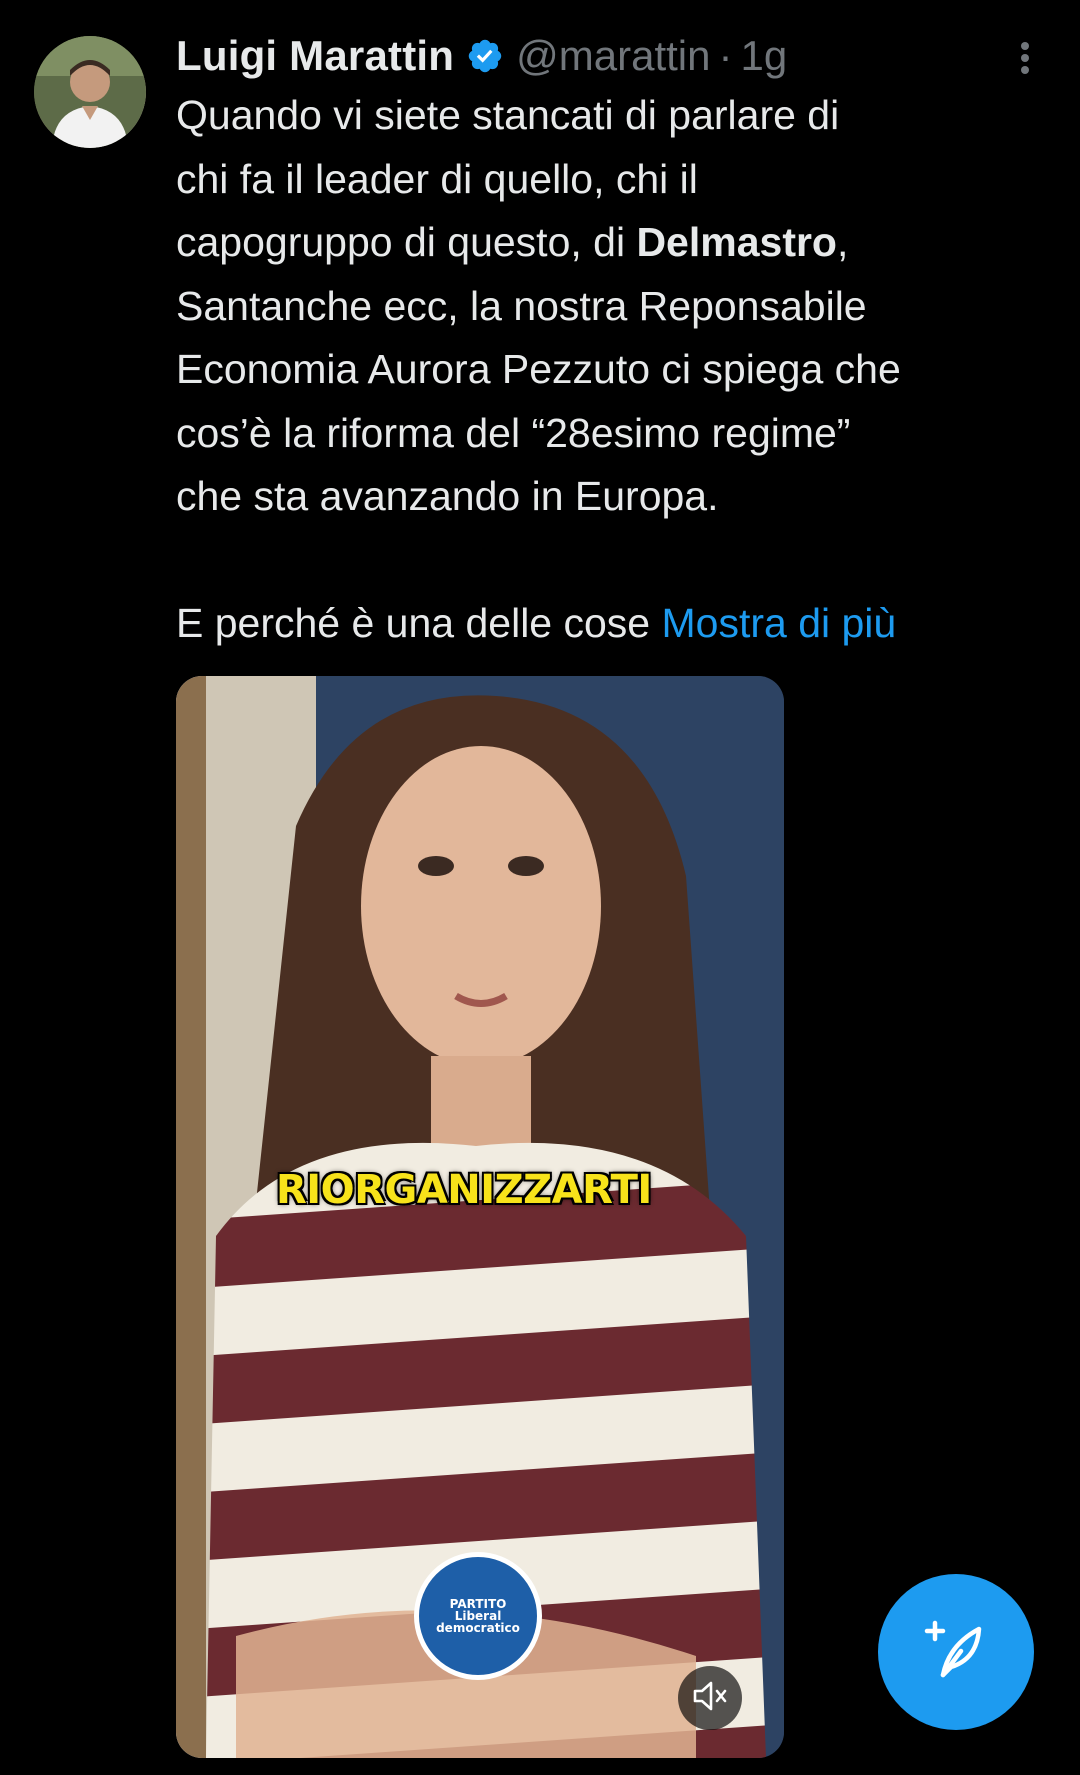  I want to click on paragraph-break, so click(616, 561).